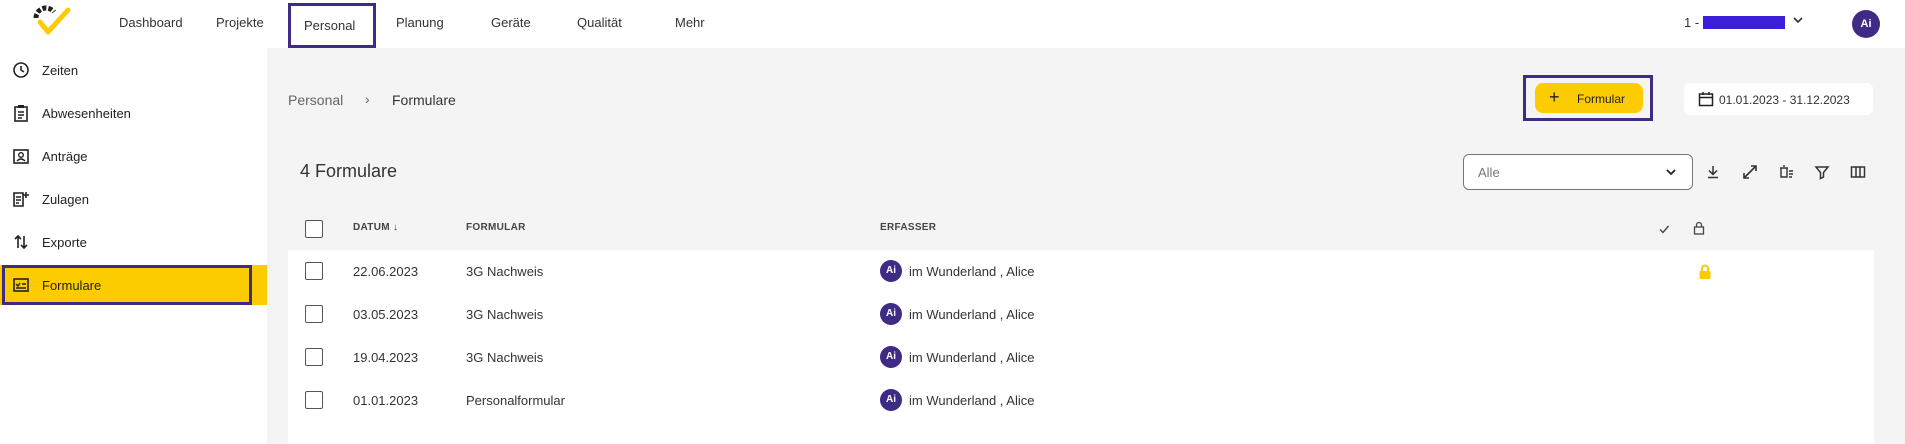 The height and width of the screenshot is (444, 1905). I want to click on nav-dashboard: Dashboard, so click(151, 22).